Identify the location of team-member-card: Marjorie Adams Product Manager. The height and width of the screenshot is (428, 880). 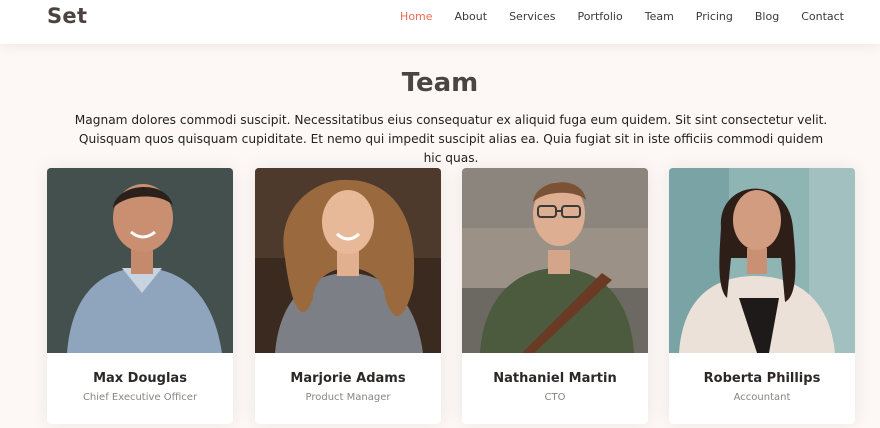
(348, 296).